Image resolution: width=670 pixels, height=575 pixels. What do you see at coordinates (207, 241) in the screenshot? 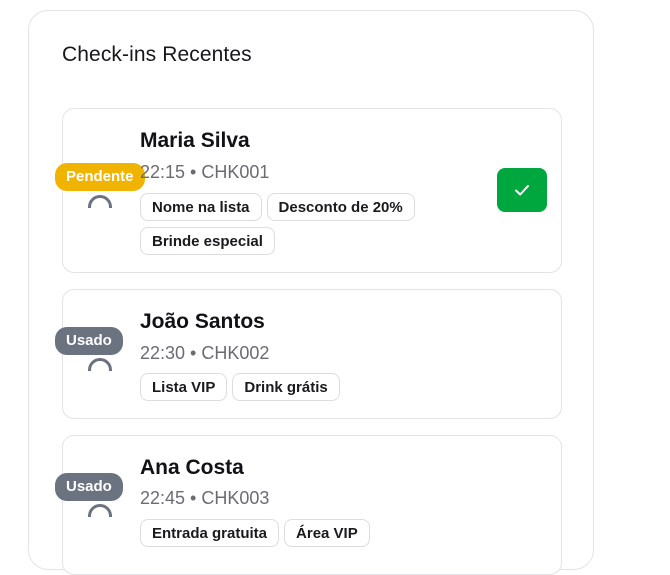
I see `benefit-tag: Brinde especial` at bounding box center [207, 241].